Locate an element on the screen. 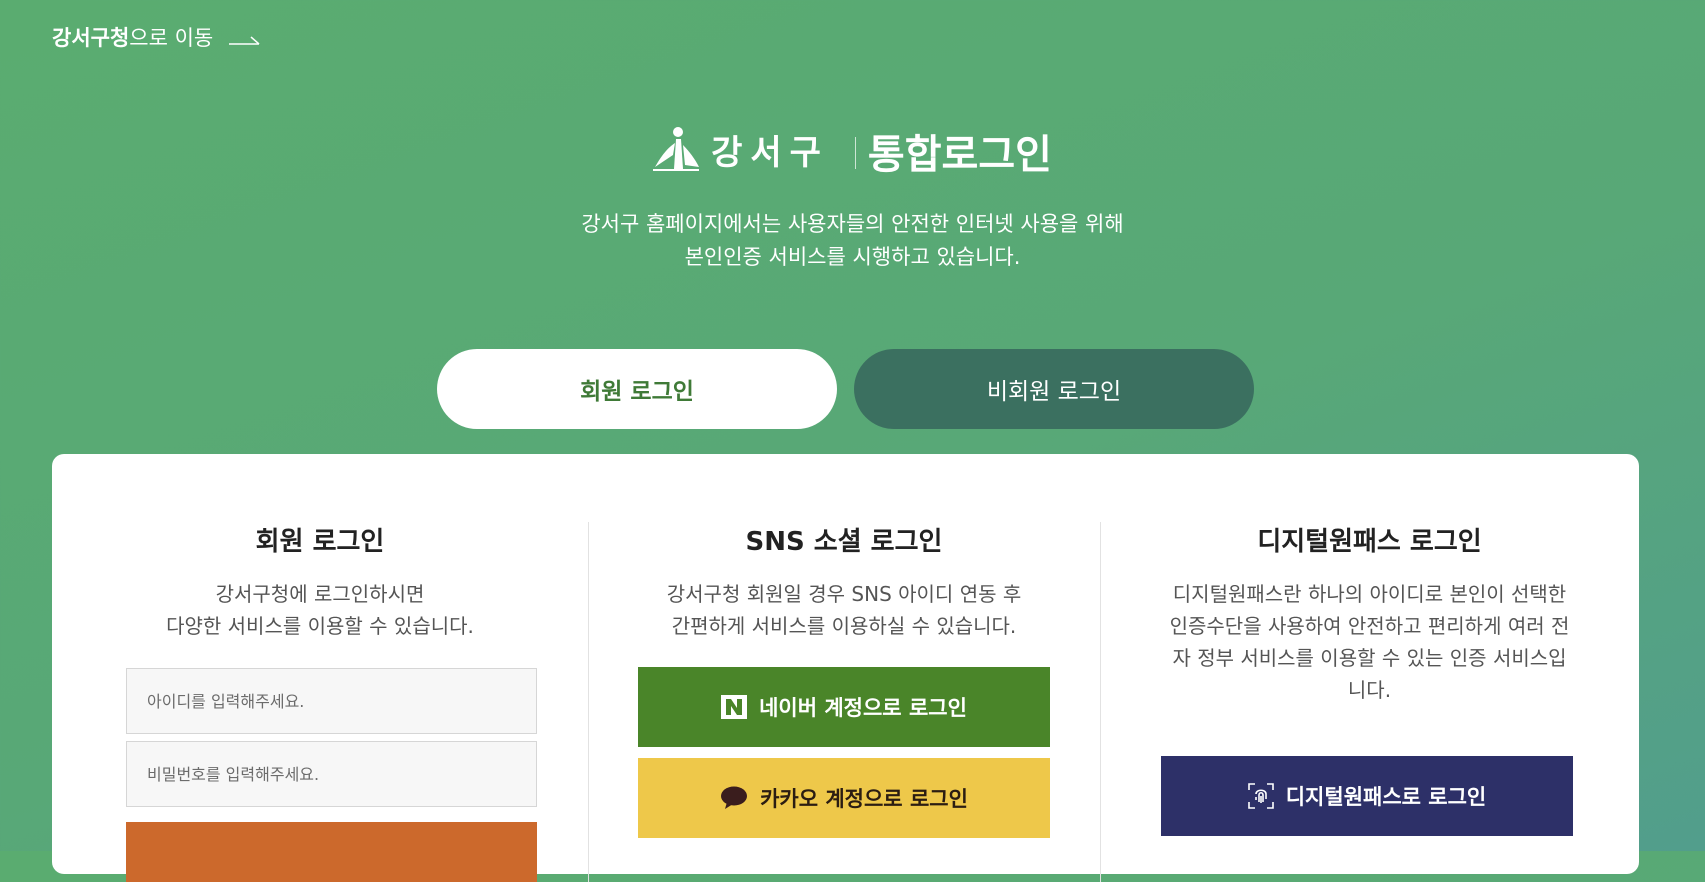 Image resolution: width=1705 pixels, height=882 pixels. top-link-strong: 강서구청 is located at coordinates (91, 38).